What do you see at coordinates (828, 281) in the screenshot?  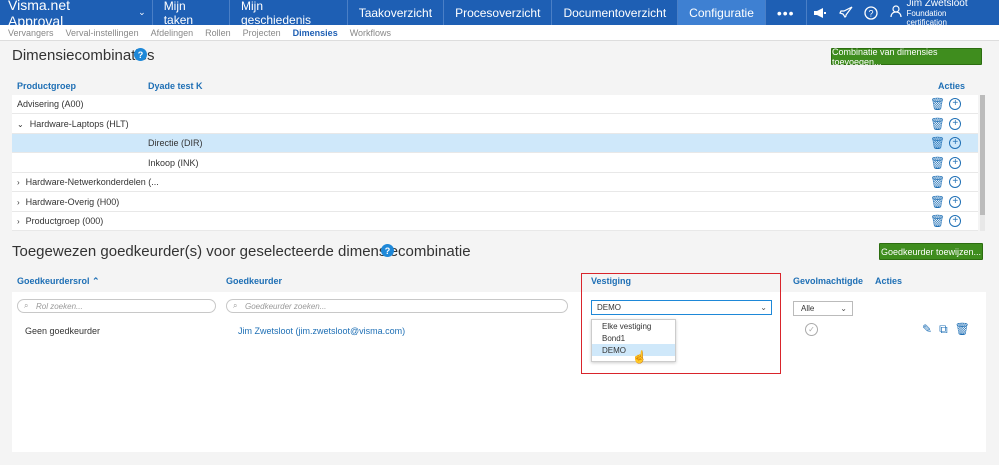 I see `column-header-gevolmachtigde: Gevolmachtigde` at bounding box center [828, 281].